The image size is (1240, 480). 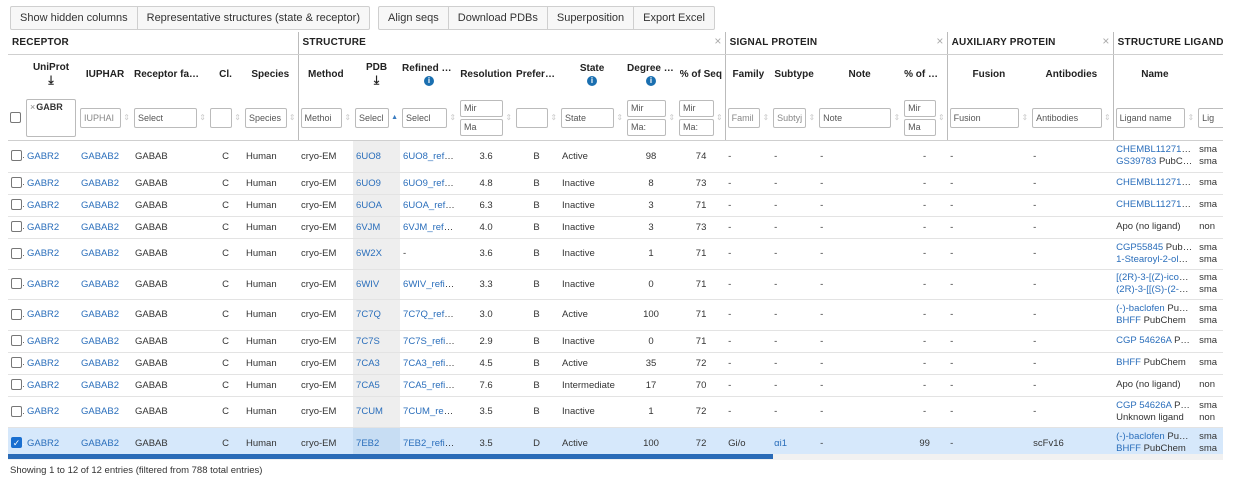 What do you see at coordinates (166, 117) in the screenshot?
I see `family-filter-select: Select` at bounding box center [166, 117].